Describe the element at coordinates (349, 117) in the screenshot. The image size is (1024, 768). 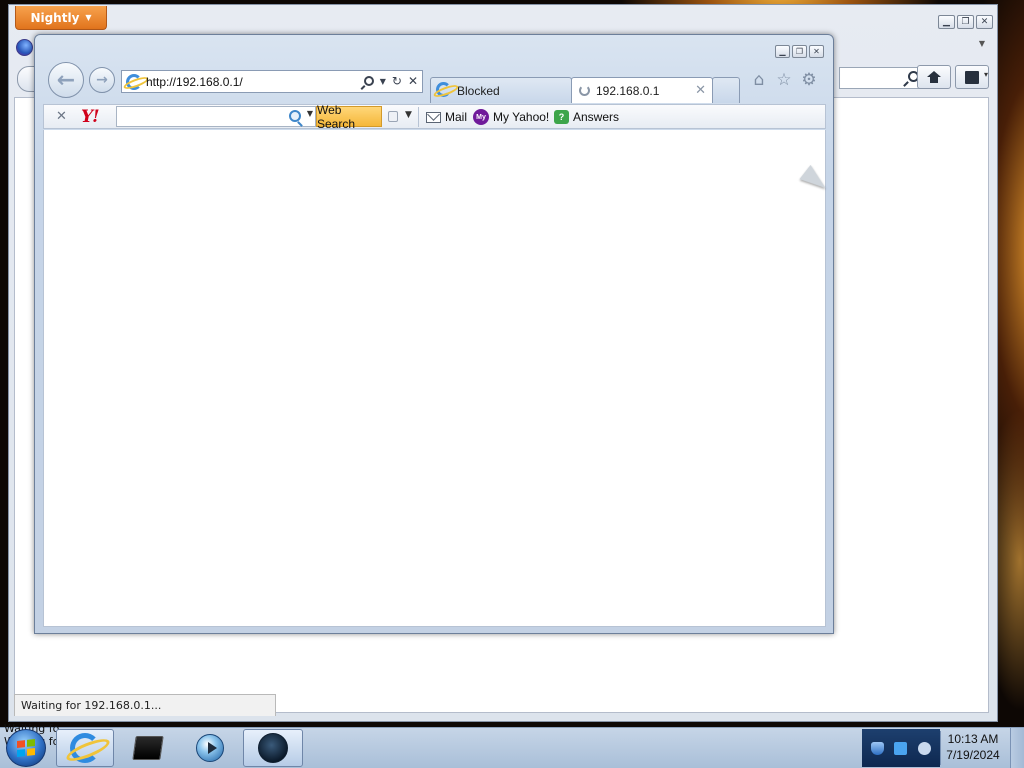
I see `web-search-button: Web Search` at that location.